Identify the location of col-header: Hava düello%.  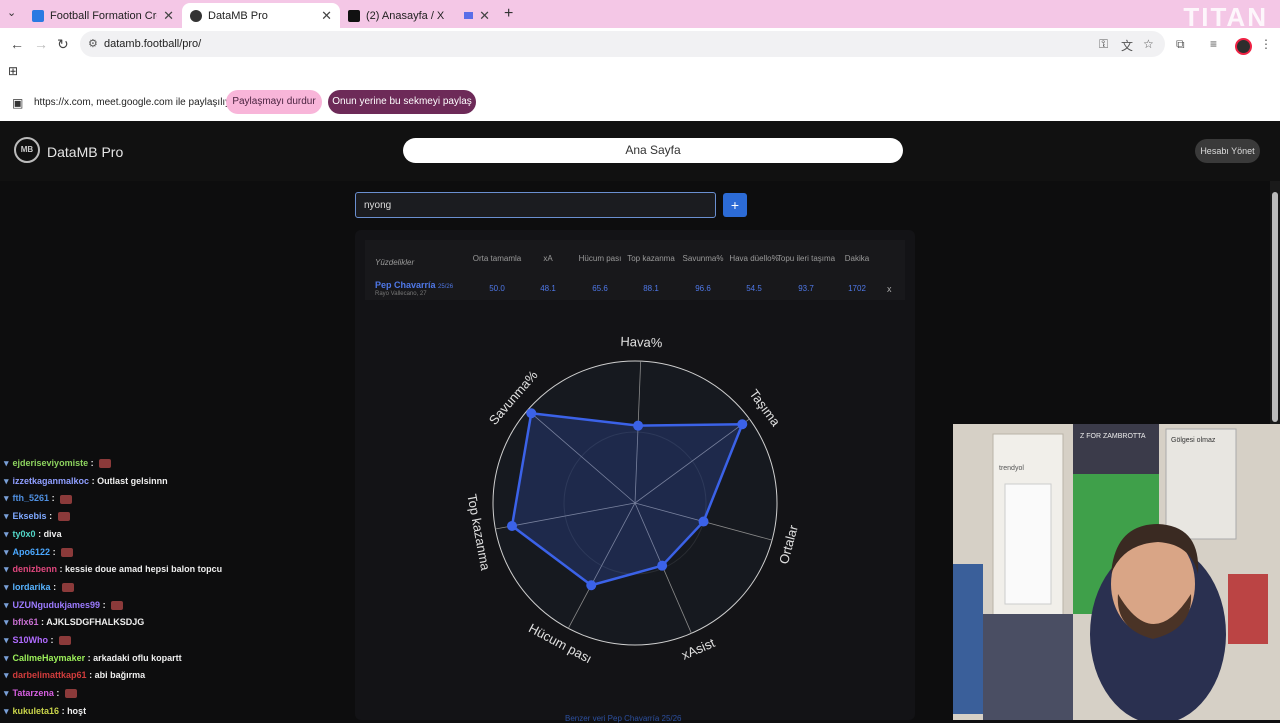
(754, 258).